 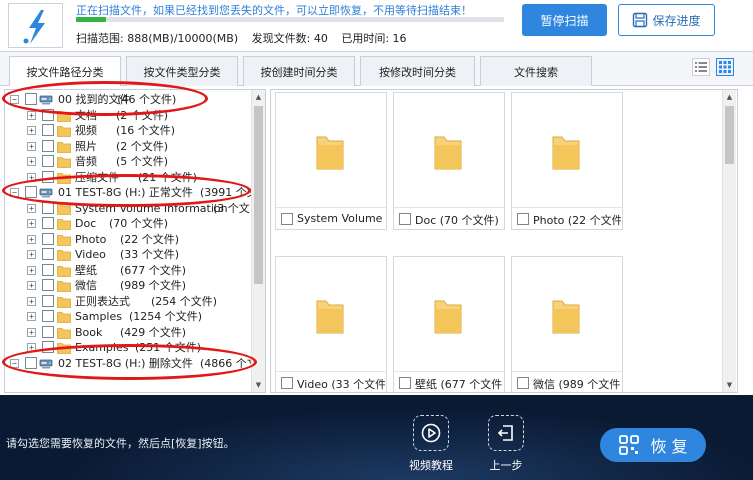 I want to click on tree-folder-row: + System Volume Information (3 个文, so click(x=129, y=208).